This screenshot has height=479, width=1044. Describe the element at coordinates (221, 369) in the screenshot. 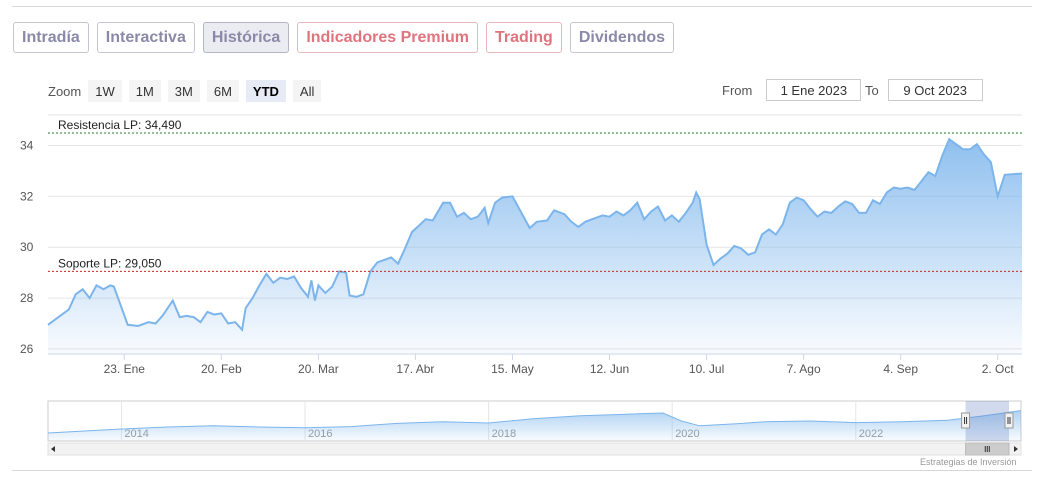

I see `x-tick-label: 20. Feb` at that location.